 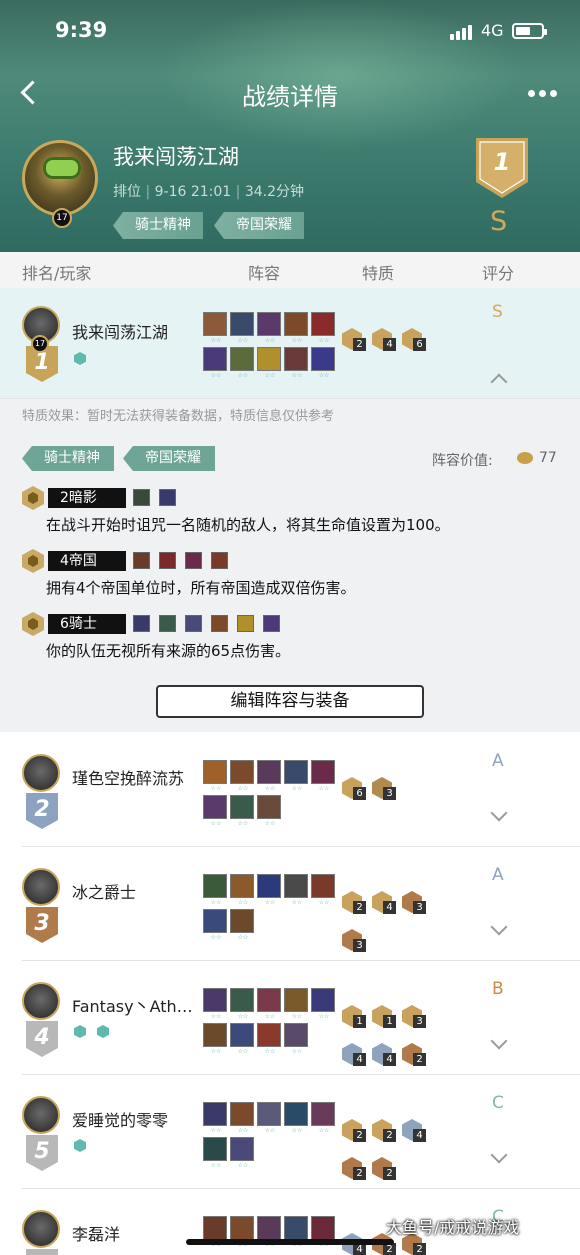 What do you see at coordinates (269, 907) in the screenshot?
I see `champion-grid: ☆☆ ☆☆ ☆☆ ☆☆ ☆☆ ☆☆ ☆☆` at bounding box center [269, 907].